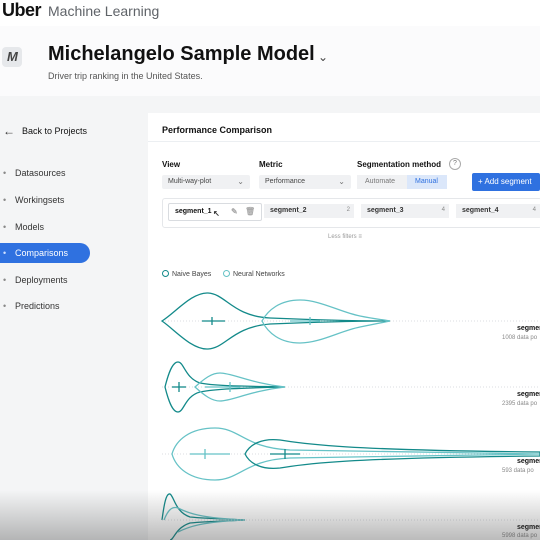 The width and height of the screenshot is (540, 540). I want to click on row-data-count: 593 data po, so click(518, 471).